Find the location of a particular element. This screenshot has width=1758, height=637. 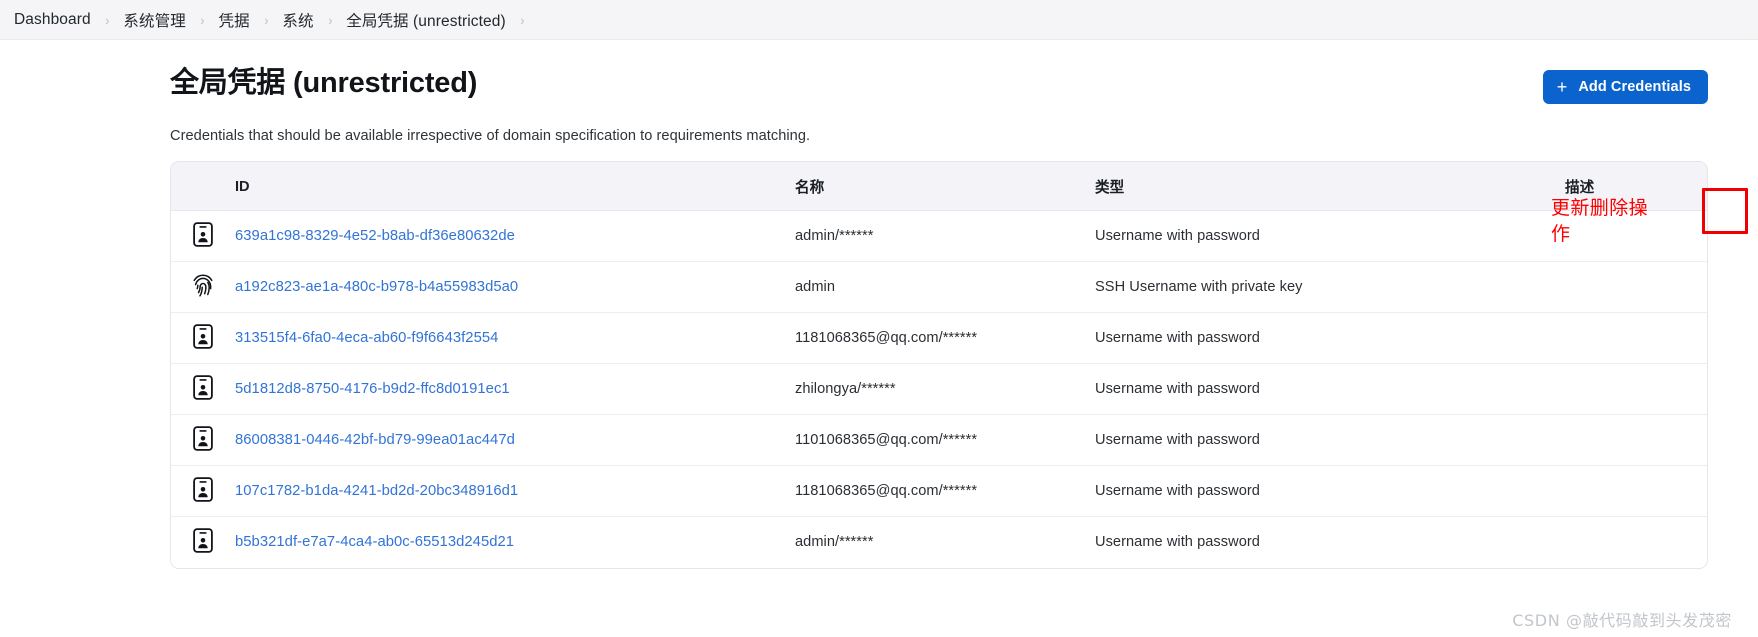

cell-id: 107c1782-b1da-4241-bd2d-20bc348916d1 is located at coordinates (515, 491).